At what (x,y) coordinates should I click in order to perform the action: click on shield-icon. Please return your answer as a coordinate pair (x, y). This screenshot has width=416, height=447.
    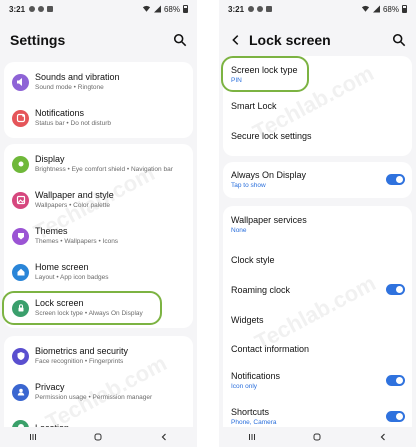
    Looking at the image, I should click on (20, 356).